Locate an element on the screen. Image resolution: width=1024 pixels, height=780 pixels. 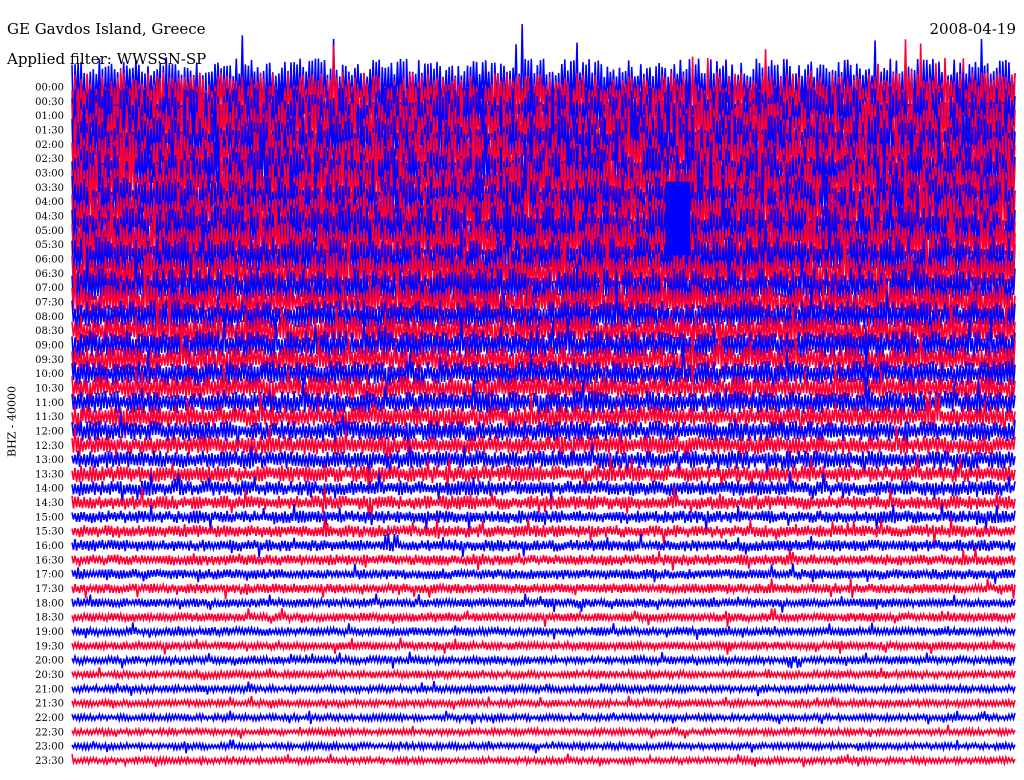
row-time-label: 01:30 is located at coordinates (49, 130).